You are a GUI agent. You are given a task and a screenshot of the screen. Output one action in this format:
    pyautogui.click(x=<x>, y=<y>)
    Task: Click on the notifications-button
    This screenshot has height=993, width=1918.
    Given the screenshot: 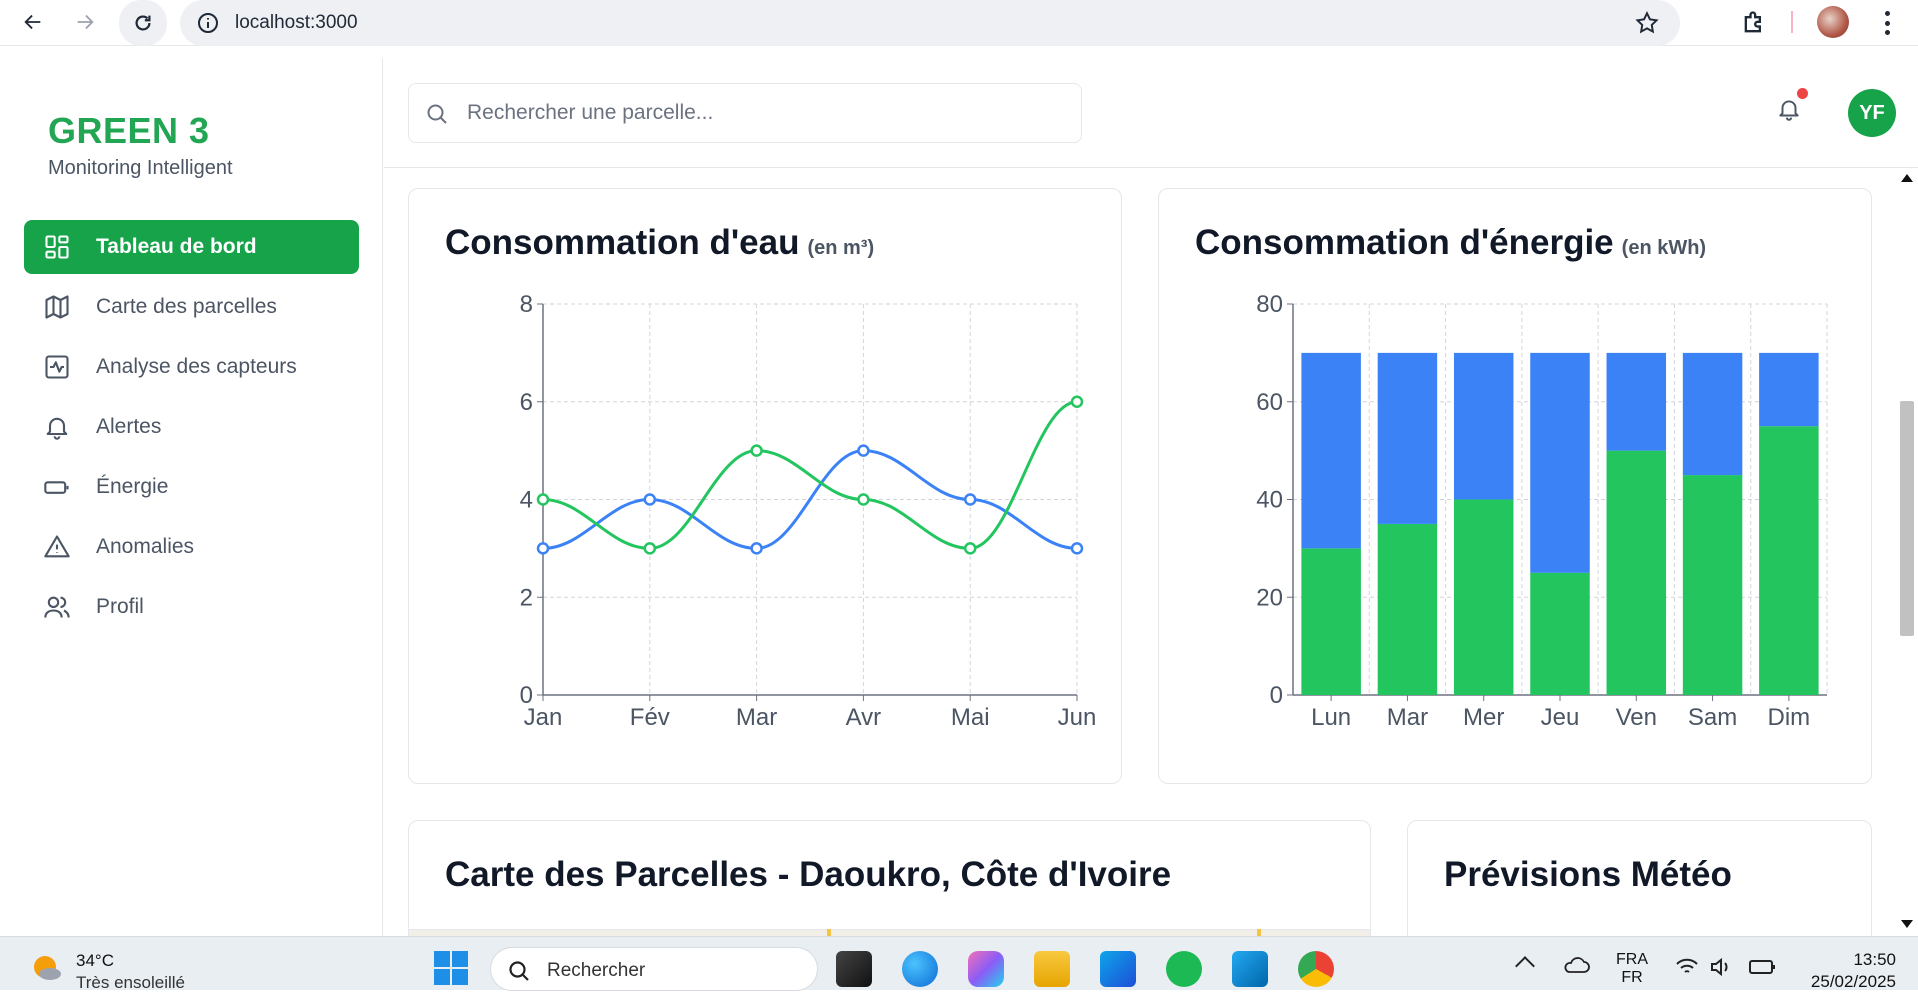 What is the action you would take?
    pyautogui.click(x=1792, y=107)
    